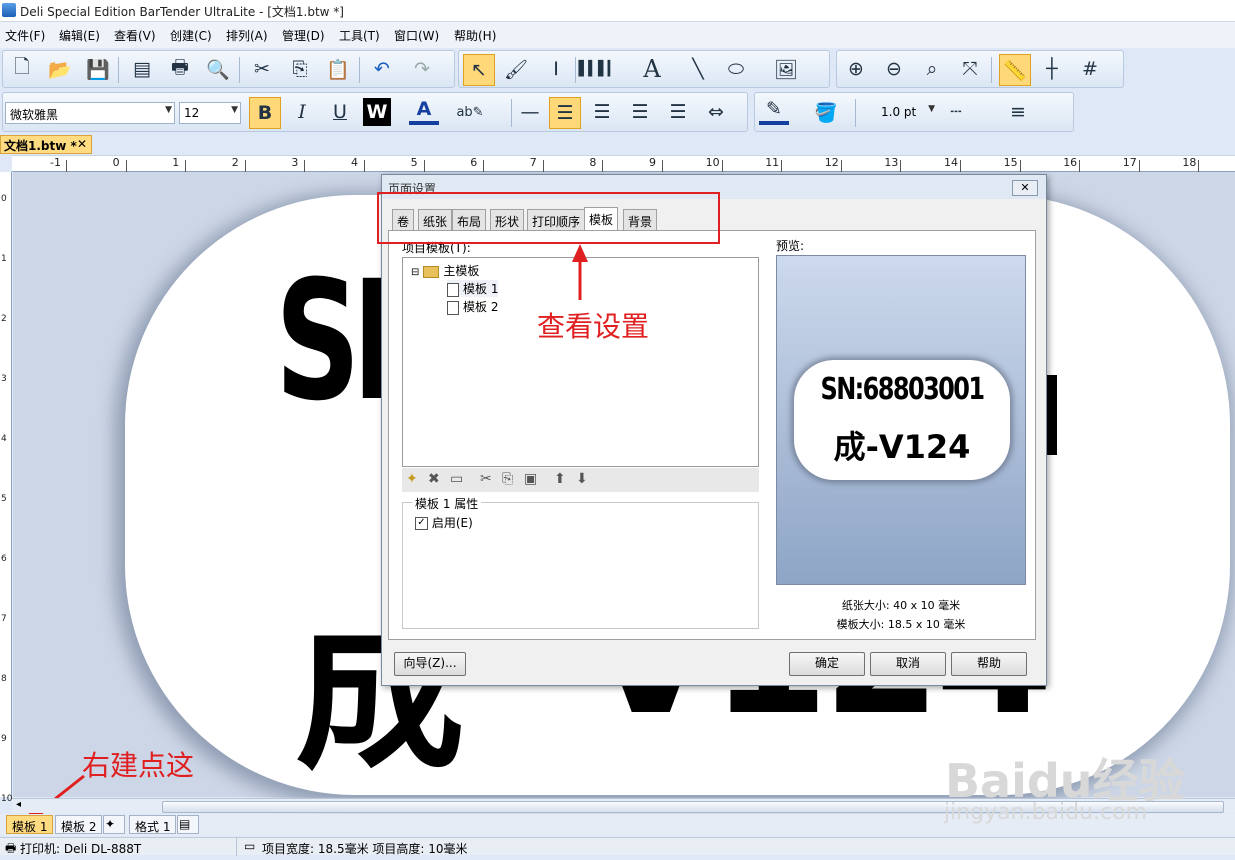 This screenshot has width=1235, height=860. What do you see at coordinates (565, 113) in the screenshot?
I see `align-left-icon: ☰` at bounding box center [565, 113].